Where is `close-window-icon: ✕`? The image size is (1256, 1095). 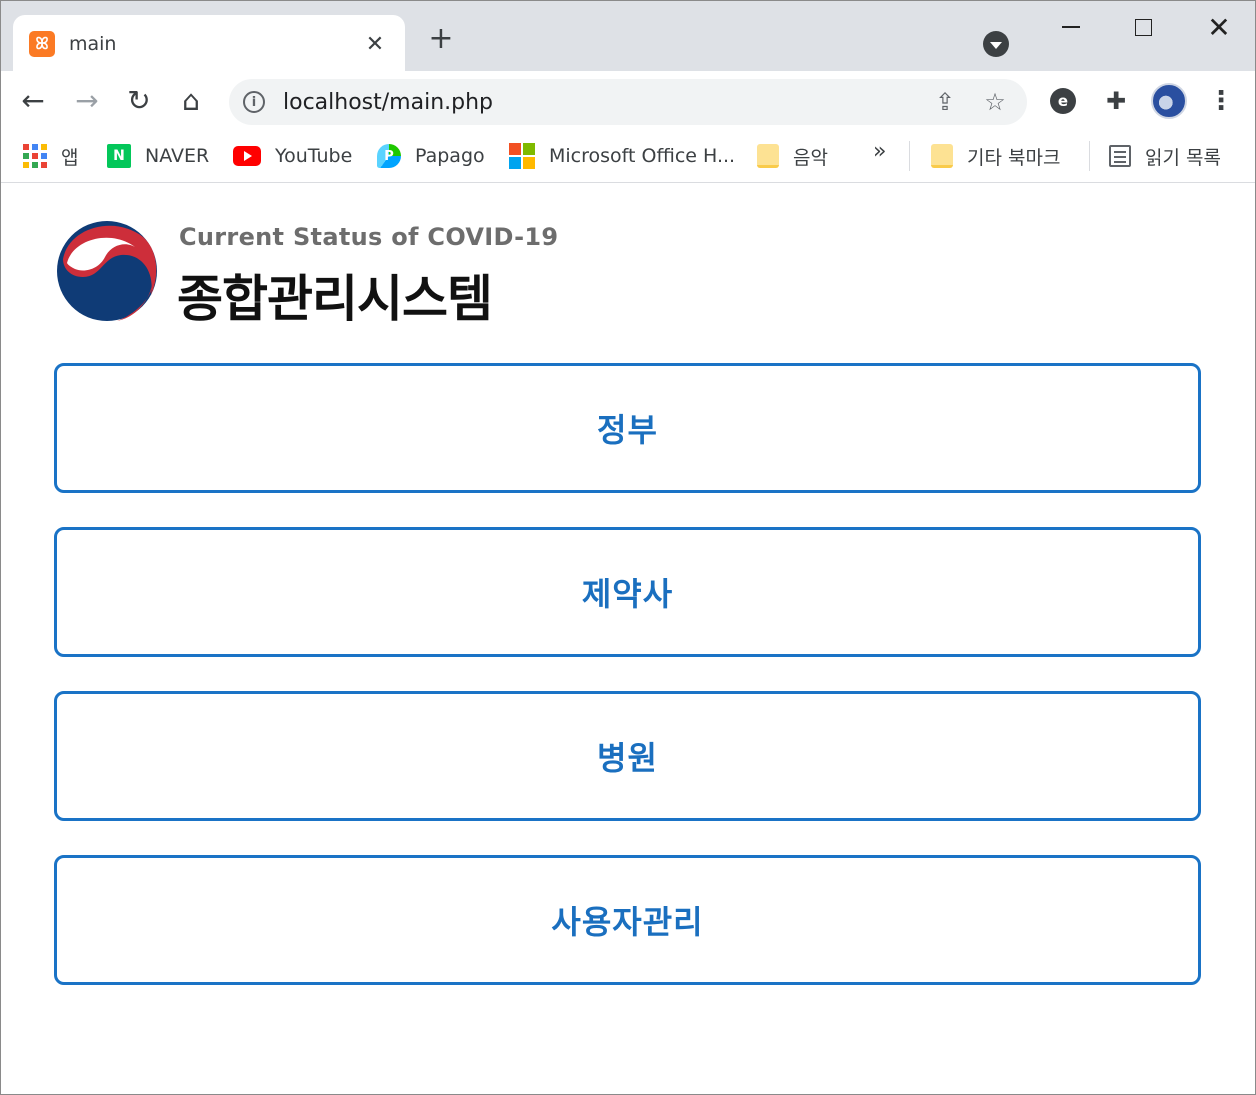
close-window-icon: ✕ is located at coordinates (1219, 27).